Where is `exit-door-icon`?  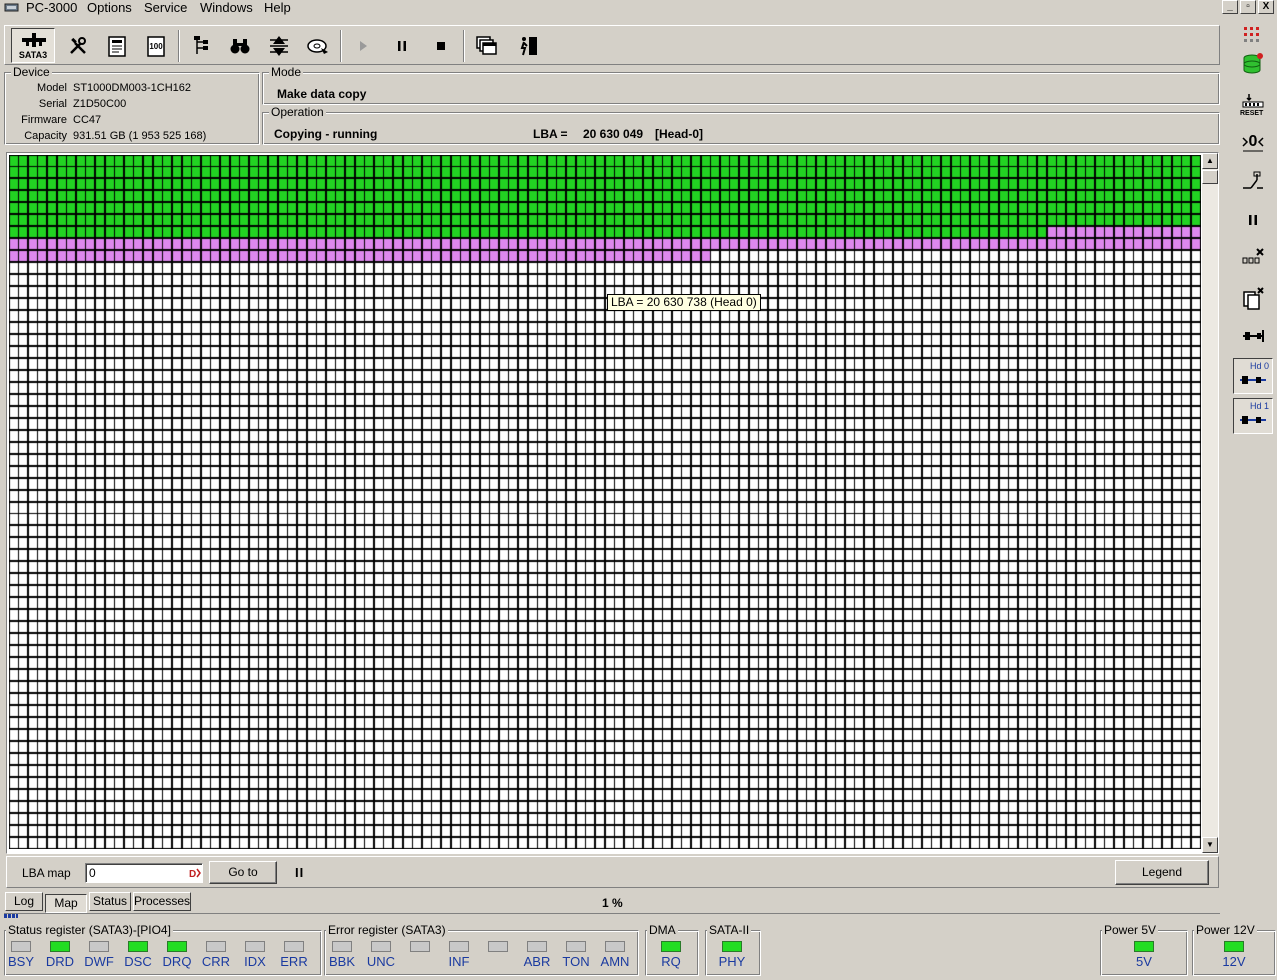 exit-door-icon is located at coordinates (528, 46).